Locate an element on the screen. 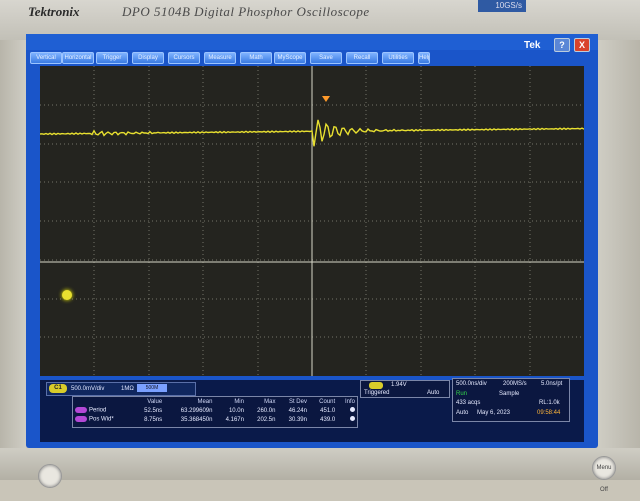 This screenshot has height=501, width=640. measurement-count: 439.0 is located at coordinates (328, 419).